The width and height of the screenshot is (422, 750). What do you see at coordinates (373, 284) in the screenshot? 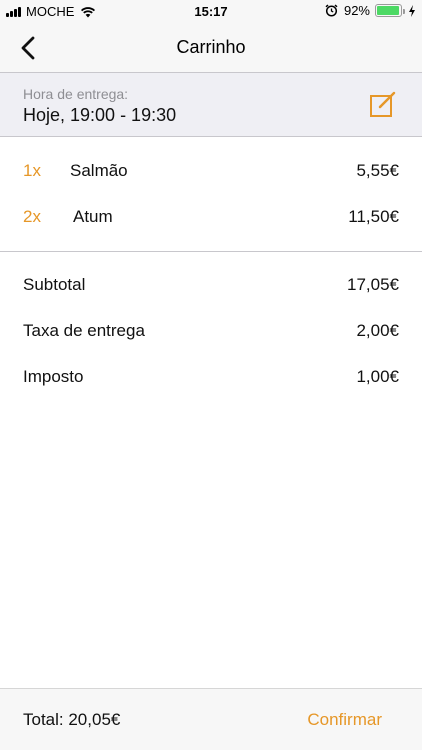
I see `subtotal-value: 17,05€` at bounding box center [373, 284].